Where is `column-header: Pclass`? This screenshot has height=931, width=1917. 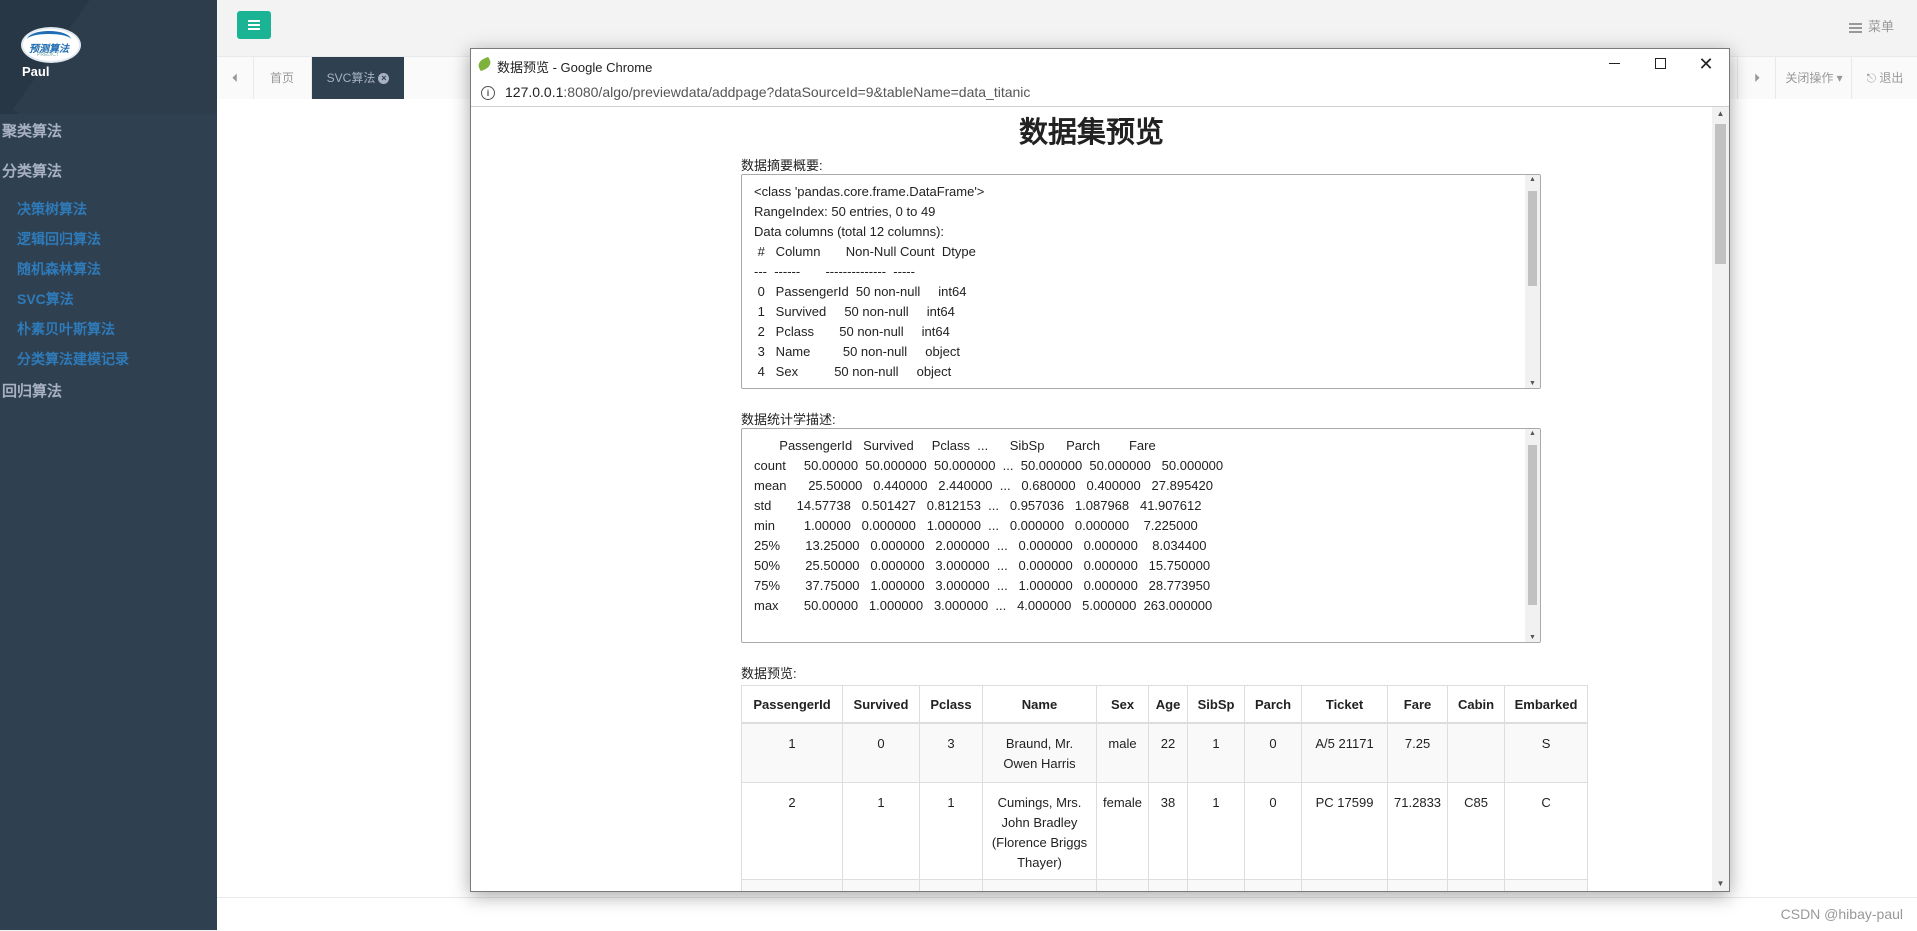
column-header: Pclass is located at coordinates (951, 704).